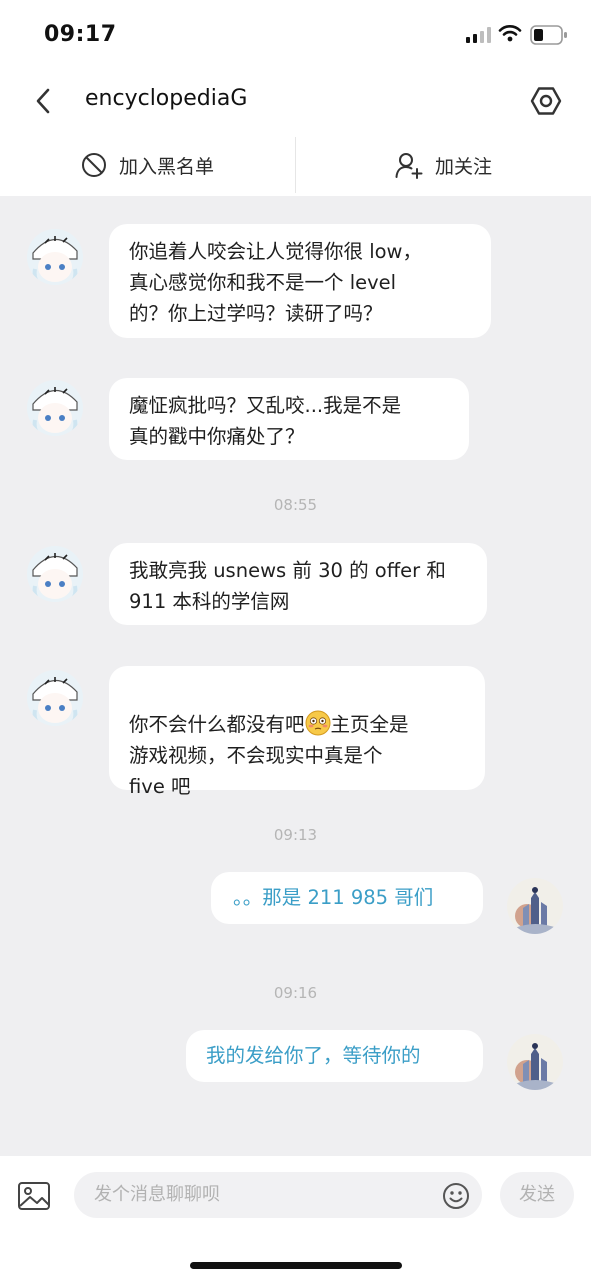  I want to click on received-message: 你不会什么都没有吧 主页全是 游戏视频，不会现实中真是个 five 吧, so click(297, 732).